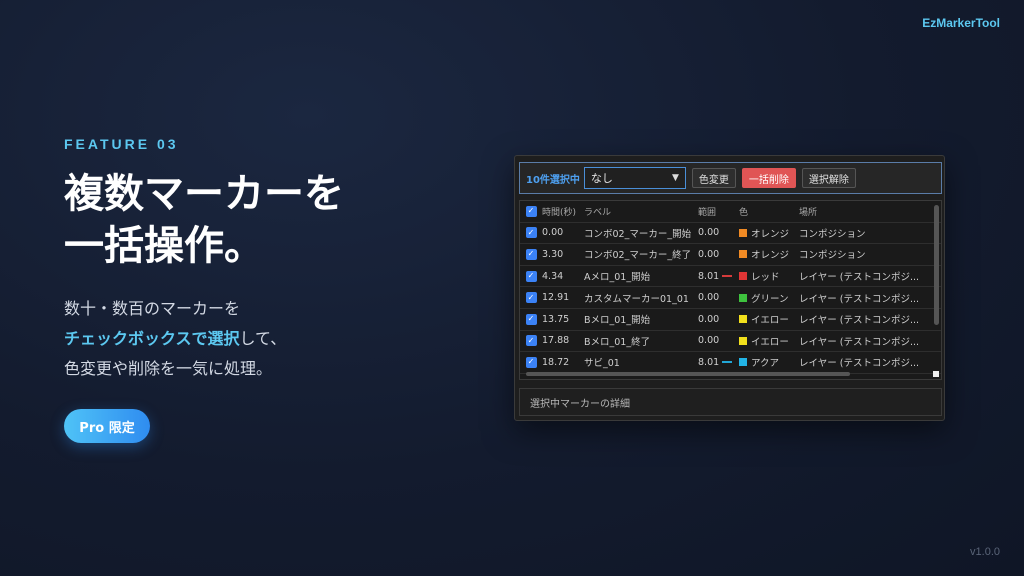  Describe the element at coordinates (556, 319) in the screenshot. I see `cell-time: 13.75` at that location.